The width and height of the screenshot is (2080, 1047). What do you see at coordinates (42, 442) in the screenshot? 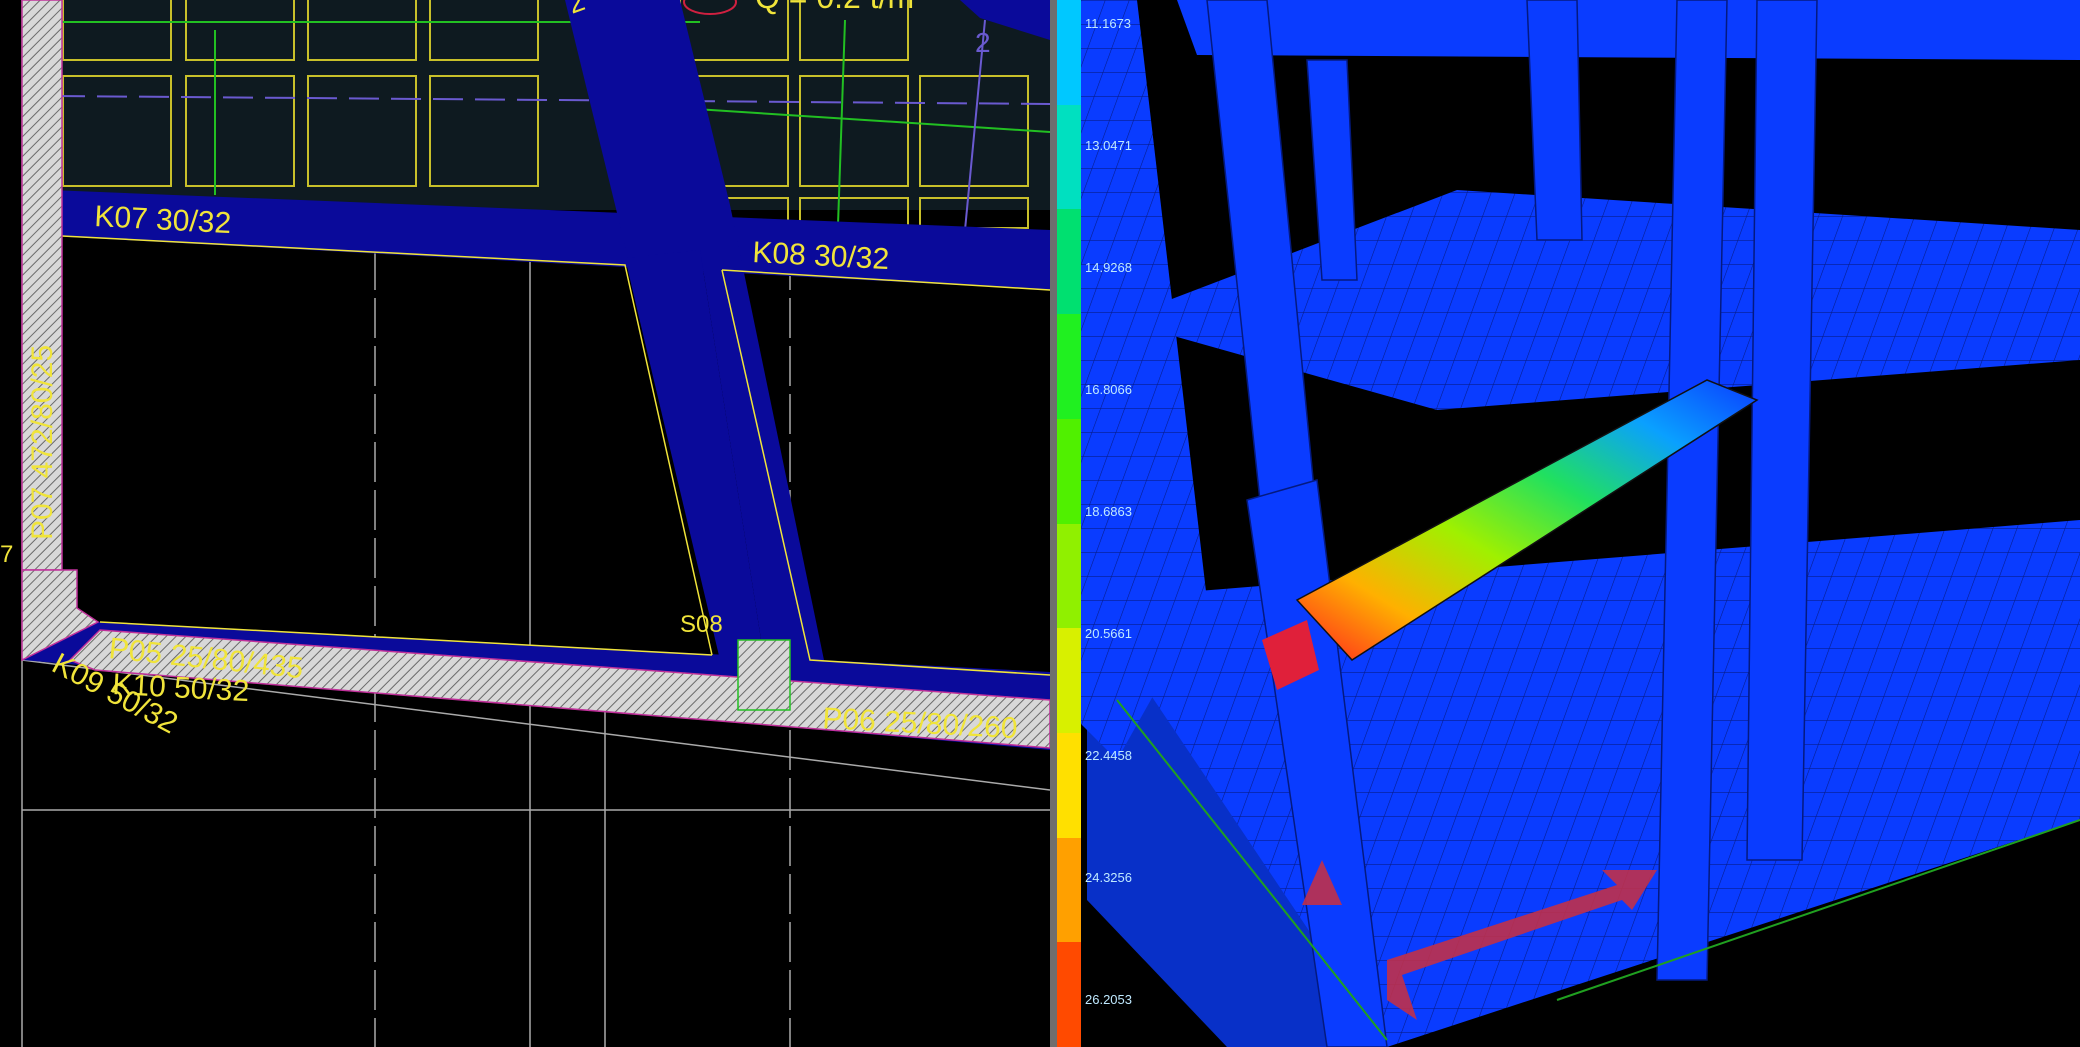
I see `column-label-p07: P07 472/80/25` at bounding box center [42, 442].